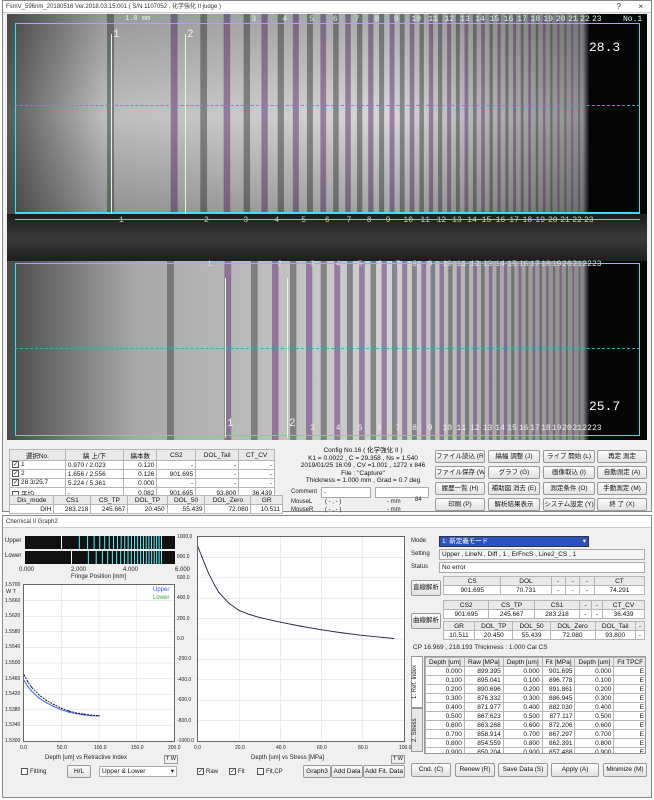 The image size is (654, 800). Describe the element at coordinates (460, 488) in the screenshot. I see `action-button: 履歴一覧 (H)` at that location.